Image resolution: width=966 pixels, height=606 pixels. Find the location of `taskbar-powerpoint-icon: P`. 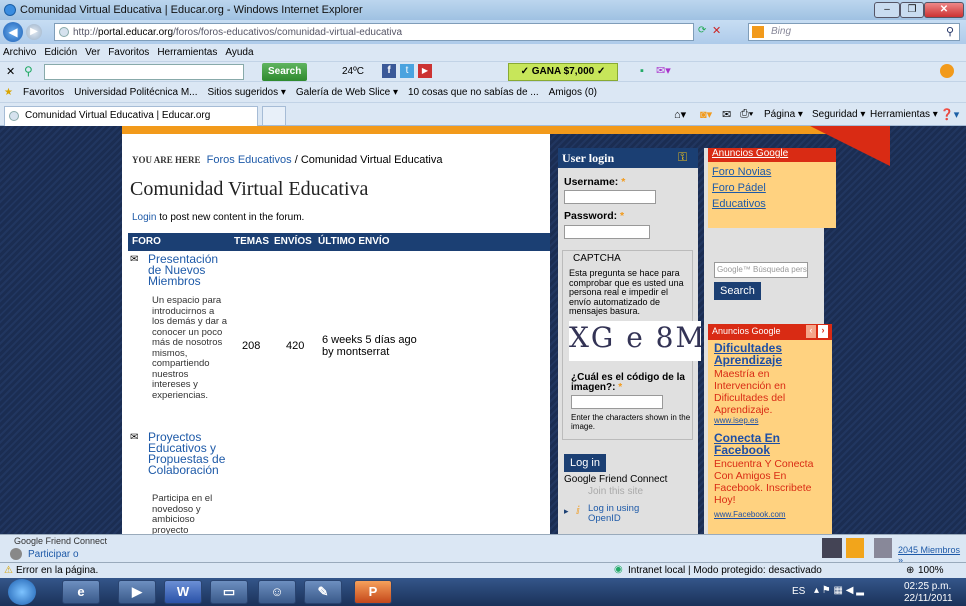

taskbar-powerpoint-icon: P is located at coordinates (373, 592).